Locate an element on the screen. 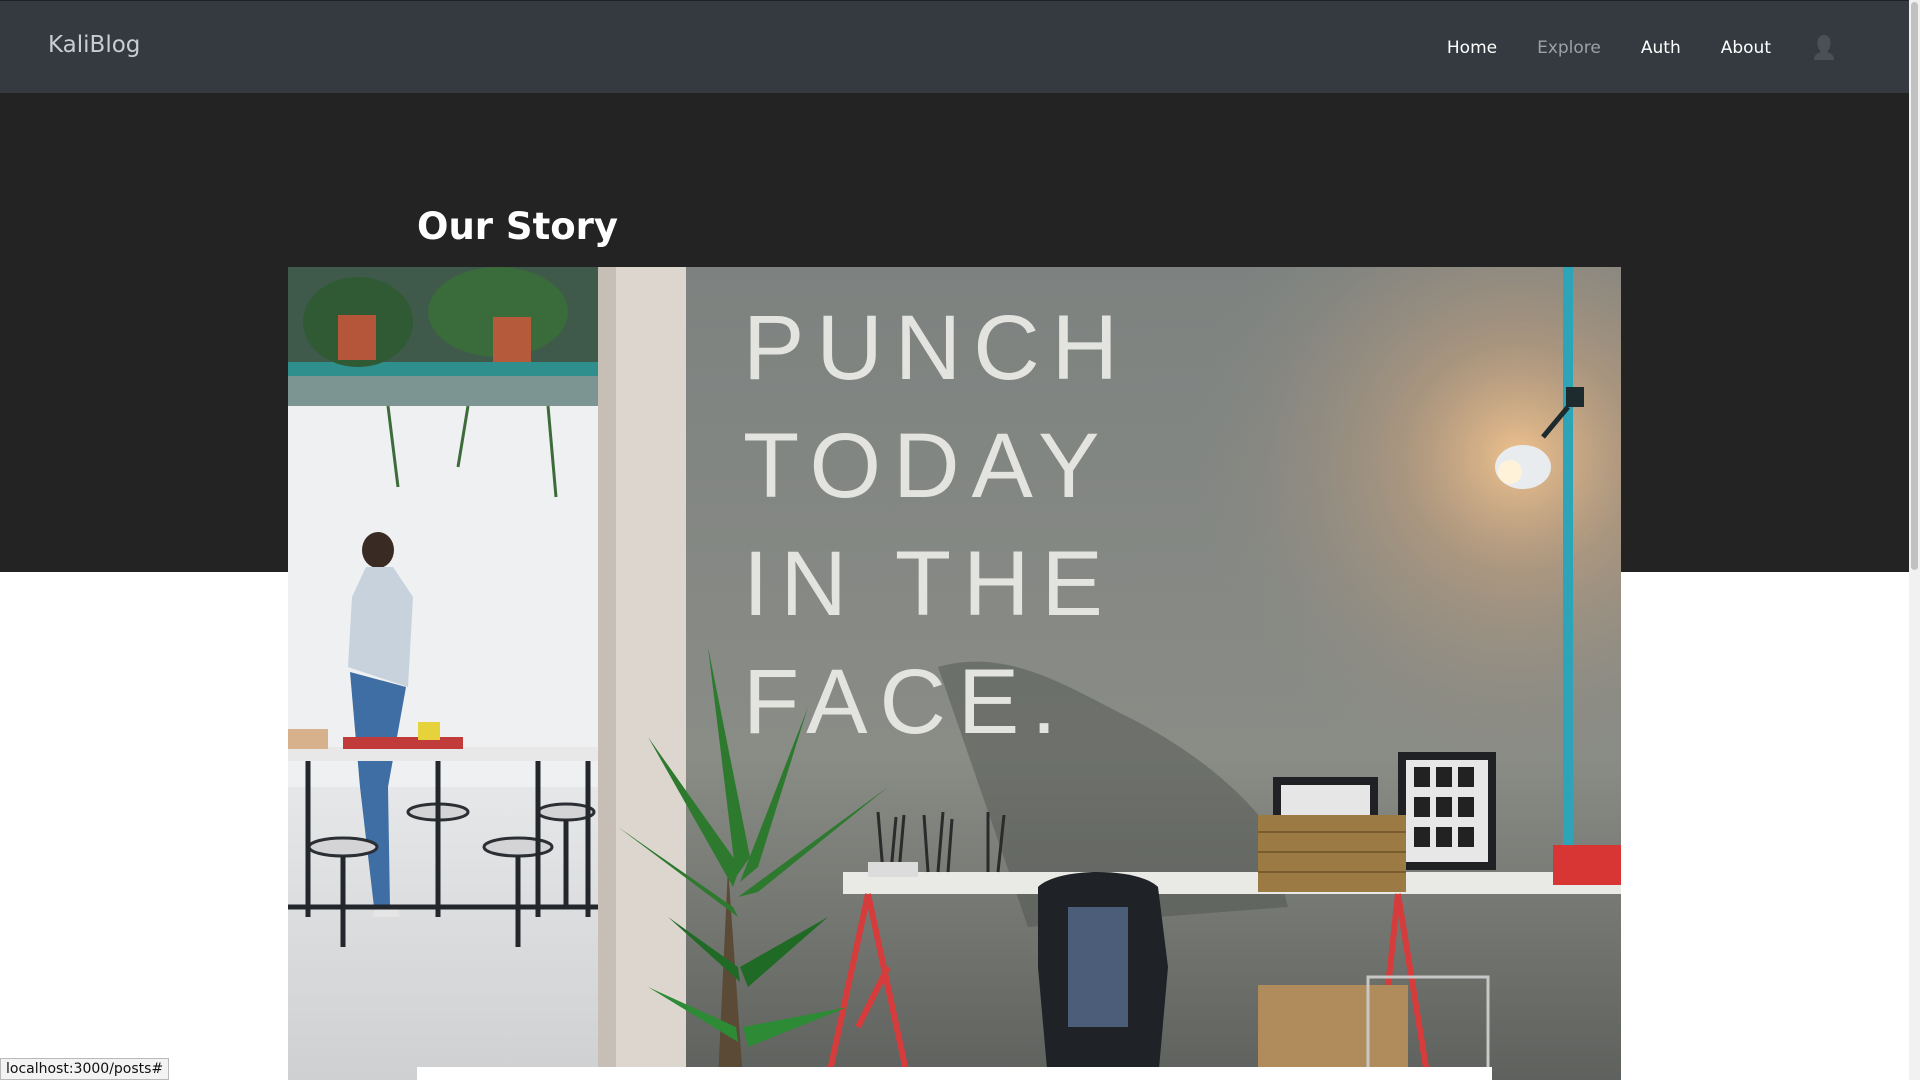 Image resolution: width=1920 pixels, height=1080 pixels. user-icon is located at coordinates (1824, 47).